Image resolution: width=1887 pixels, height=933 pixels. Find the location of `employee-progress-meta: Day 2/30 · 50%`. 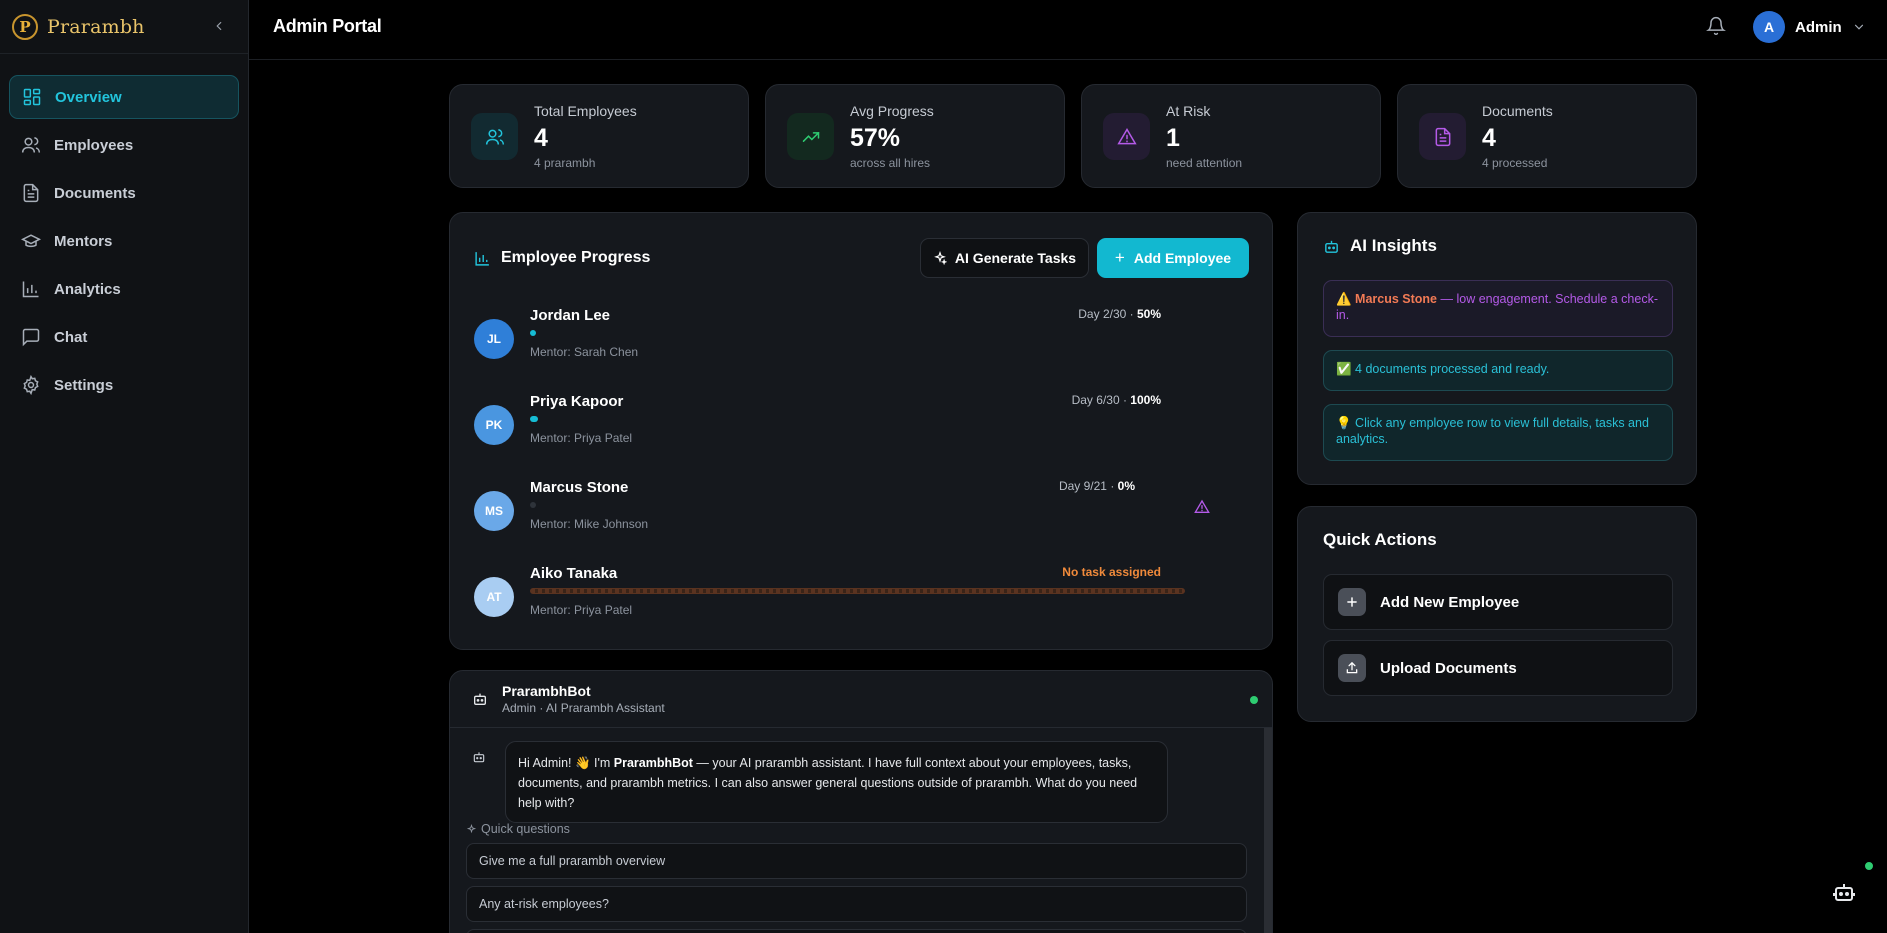

employee-progress-meta: Day 2/30 · 50% is located at coordinates (1119, 314).